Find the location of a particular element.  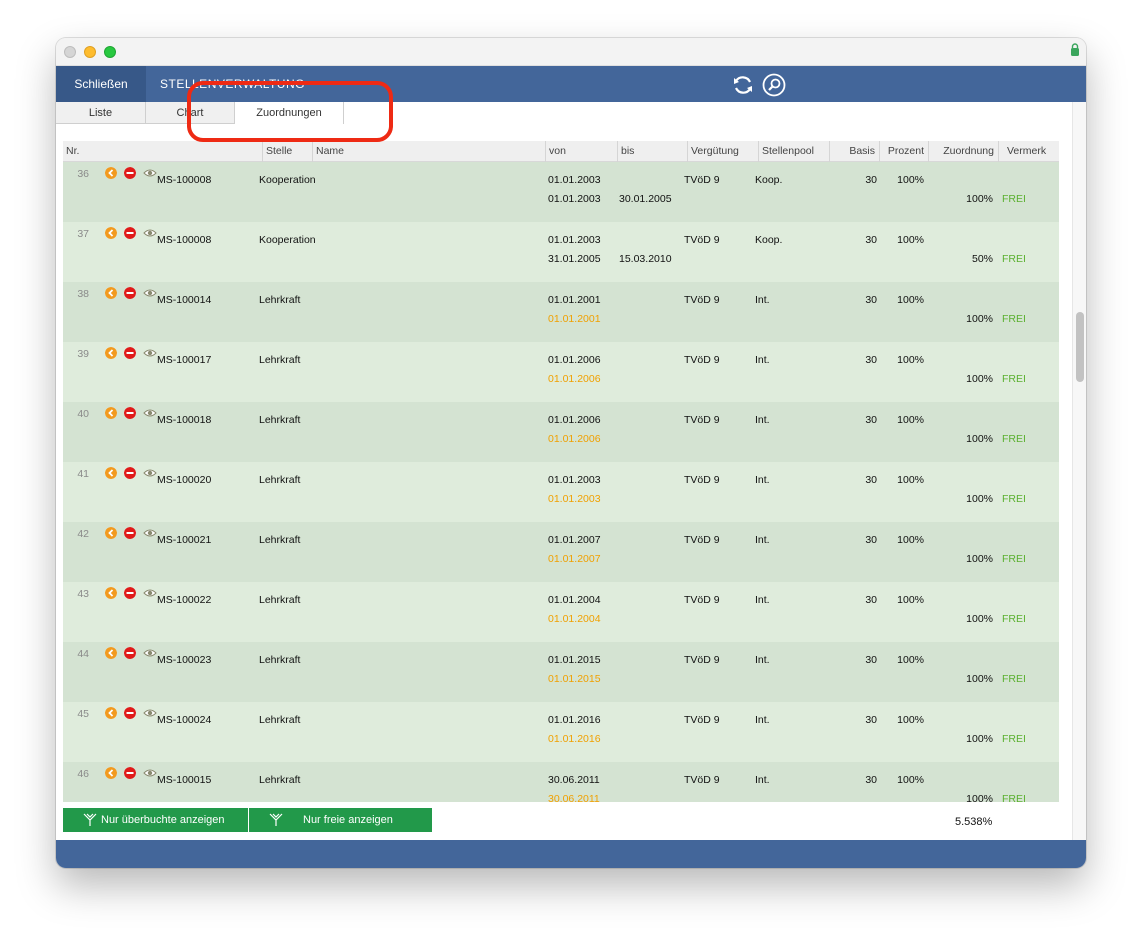

lock-icon is located at coordinates (1075, 49).